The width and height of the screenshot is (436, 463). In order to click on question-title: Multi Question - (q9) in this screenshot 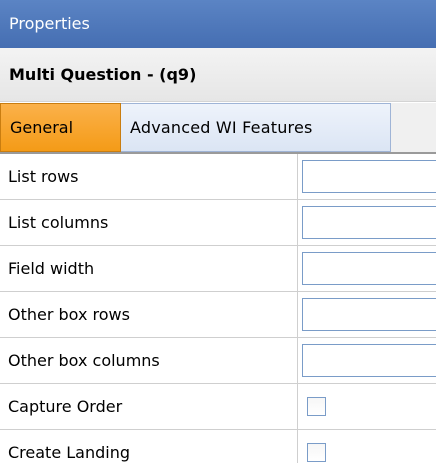, I will do `click(218, 75)`.